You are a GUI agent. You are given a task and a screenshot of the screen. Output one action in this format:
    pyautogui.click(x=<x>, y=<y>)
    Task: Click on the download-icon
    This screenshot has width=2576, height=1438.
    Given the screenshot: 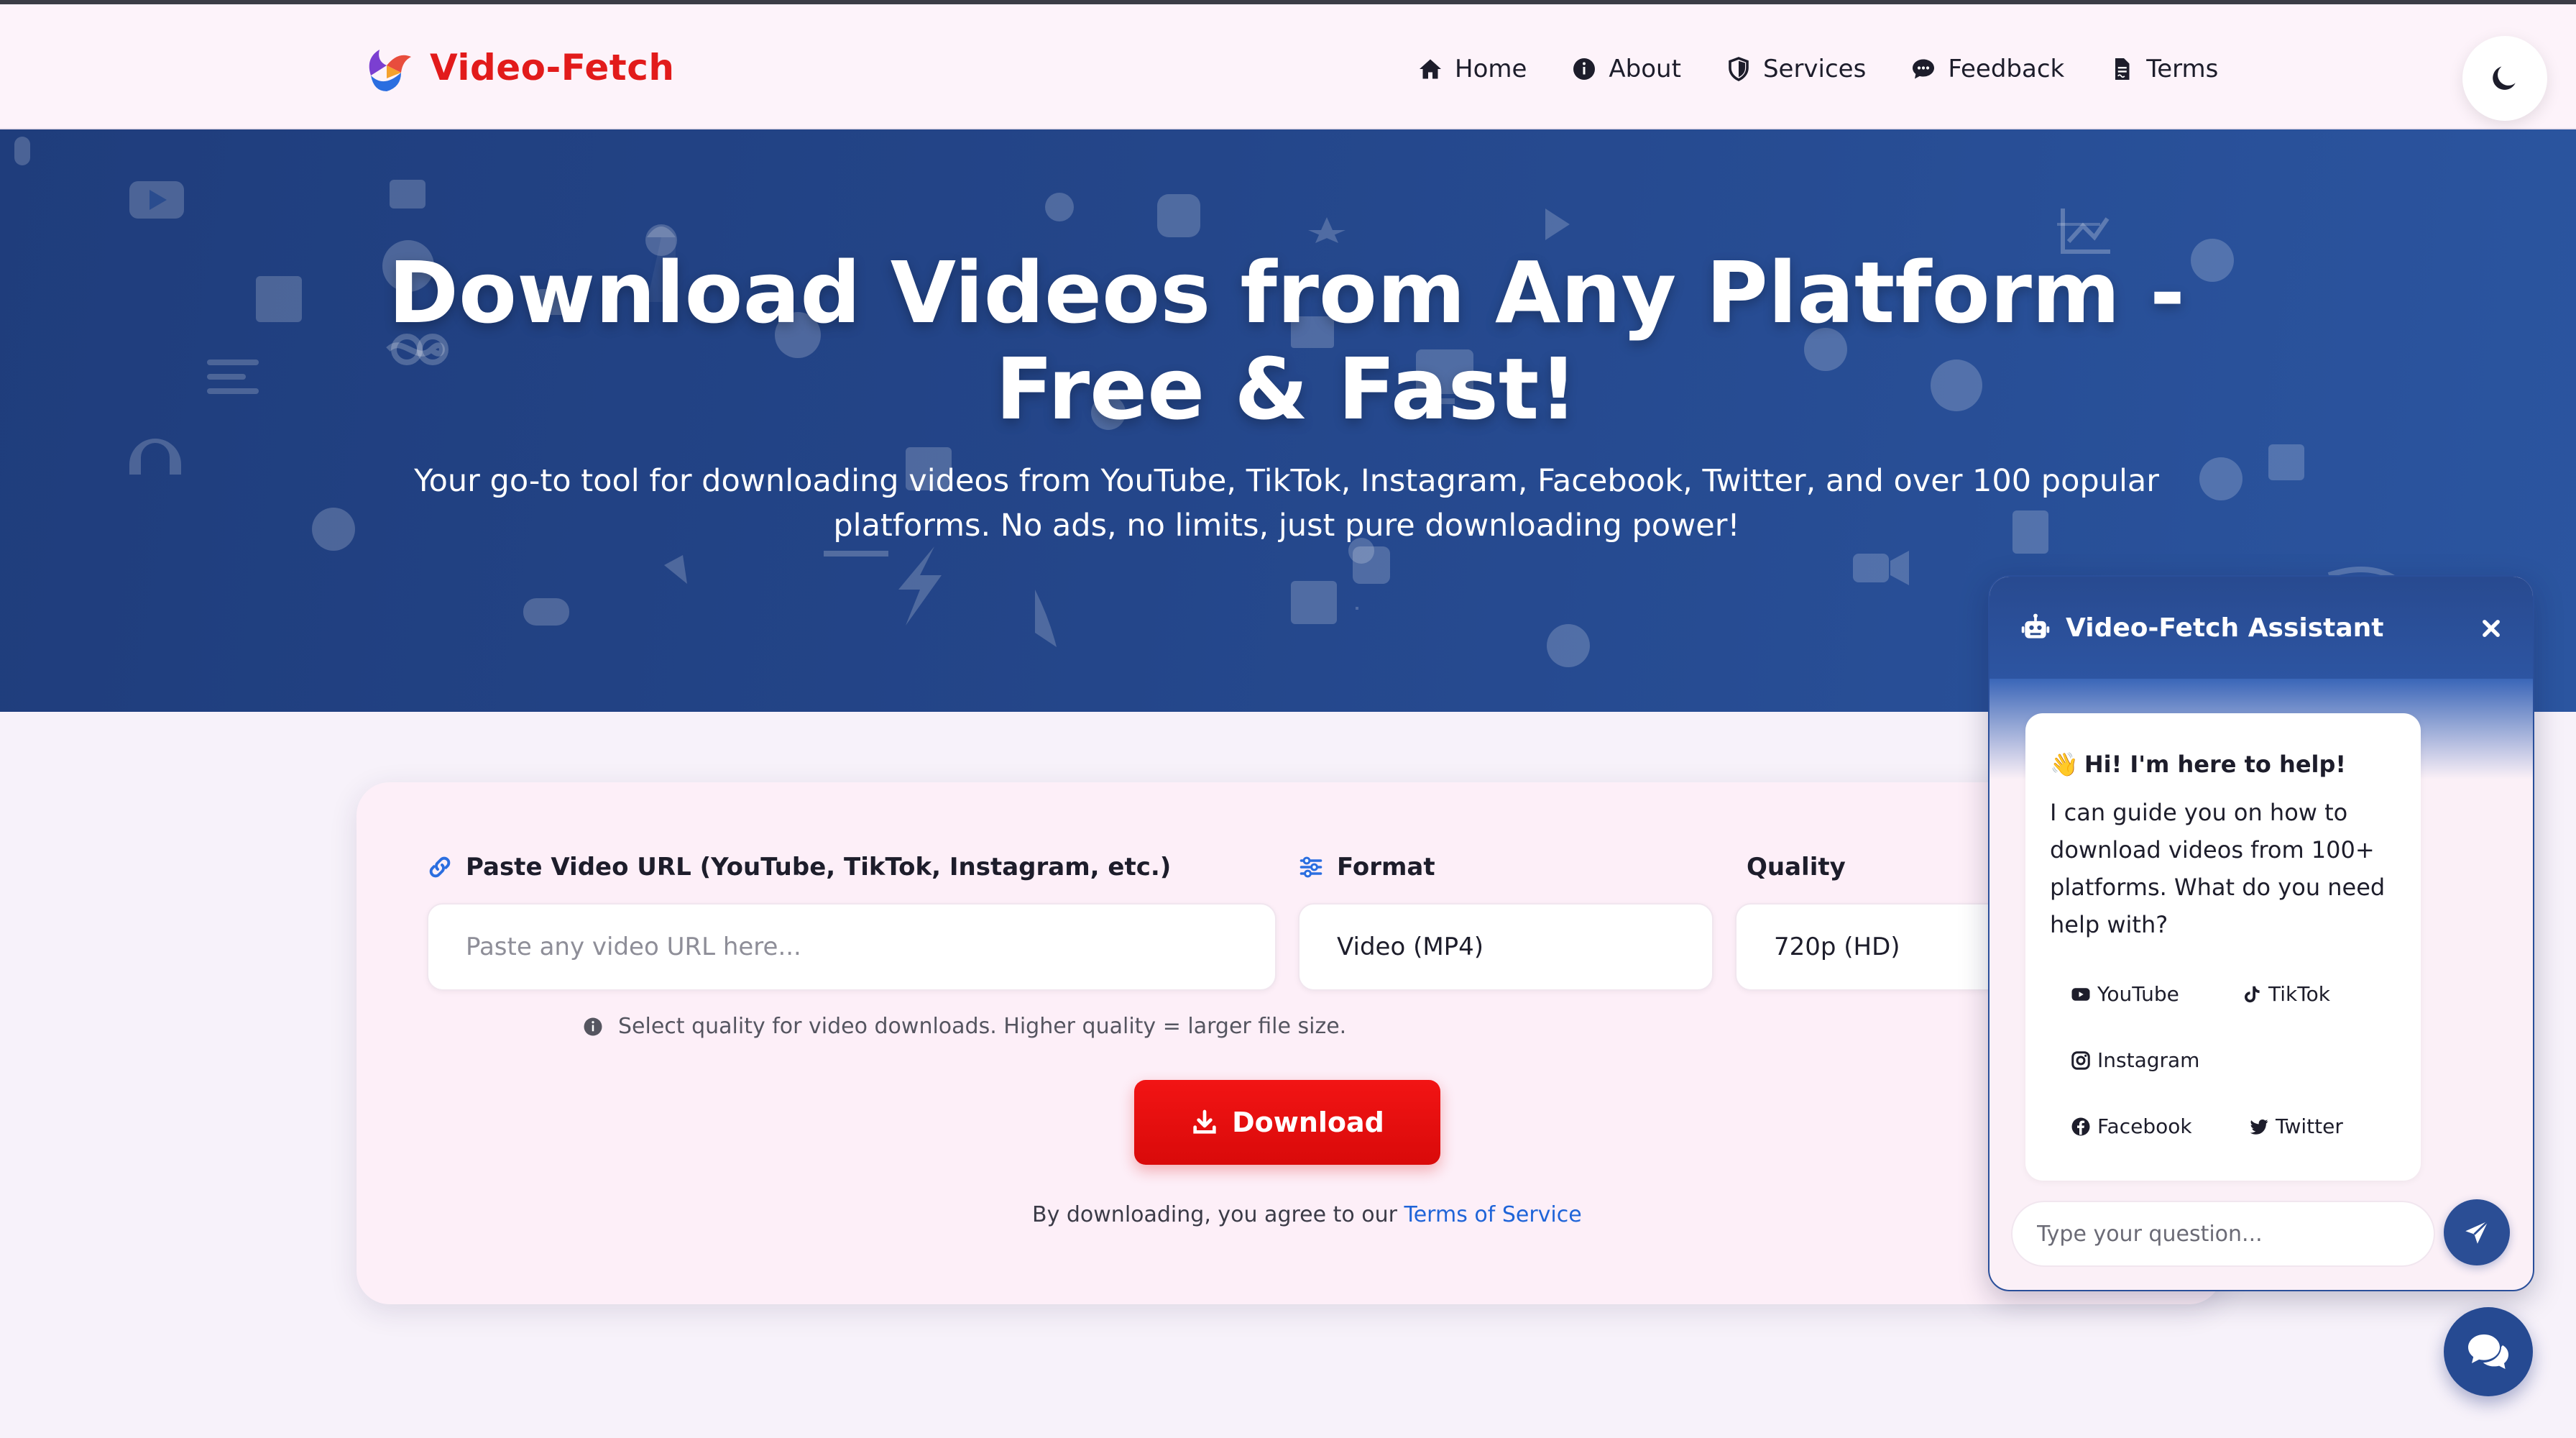 What is the action you would take?
    pyautogui.click(x=1204, y=1121)
    